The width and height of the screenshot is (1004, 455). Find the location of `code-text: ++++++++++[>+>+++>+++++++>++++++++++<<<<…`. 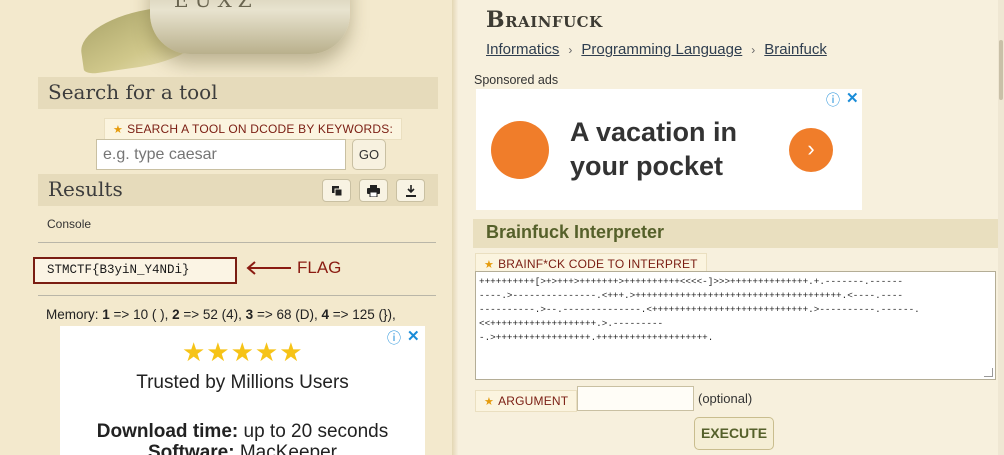

code-text: ++++++++++[>+>+++>+++++++>++++++++++<<<<… is located at coordinates (699, 309).